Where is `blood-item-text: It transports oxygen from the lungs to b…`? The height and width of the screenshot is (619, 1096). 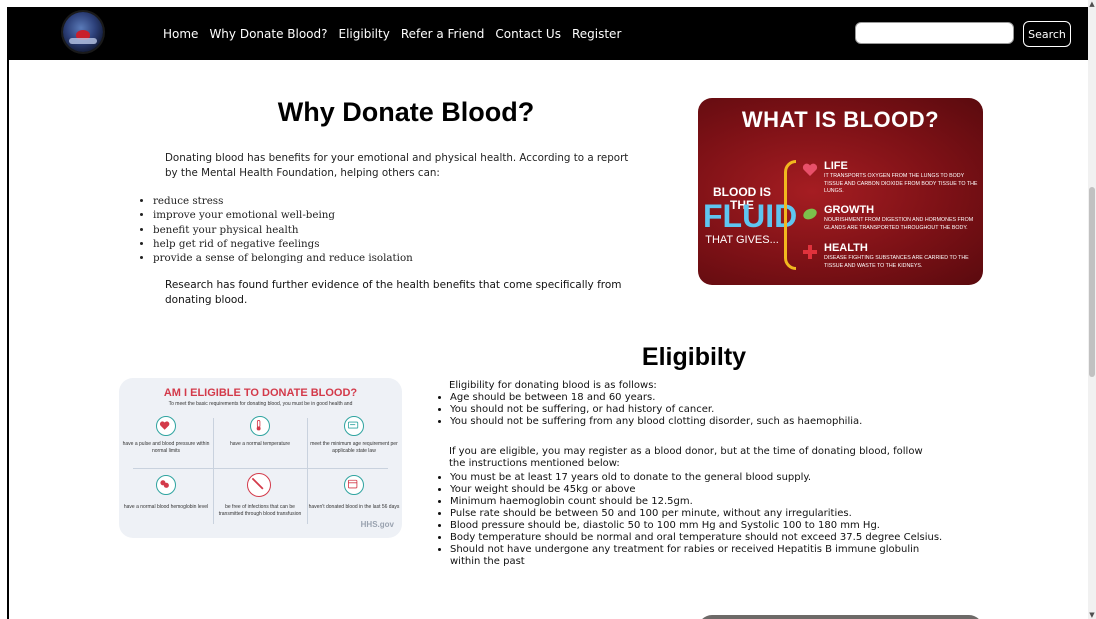 blood-item-text: It transports oxygen from the lungs to b… is located at coordinates (901, 183).